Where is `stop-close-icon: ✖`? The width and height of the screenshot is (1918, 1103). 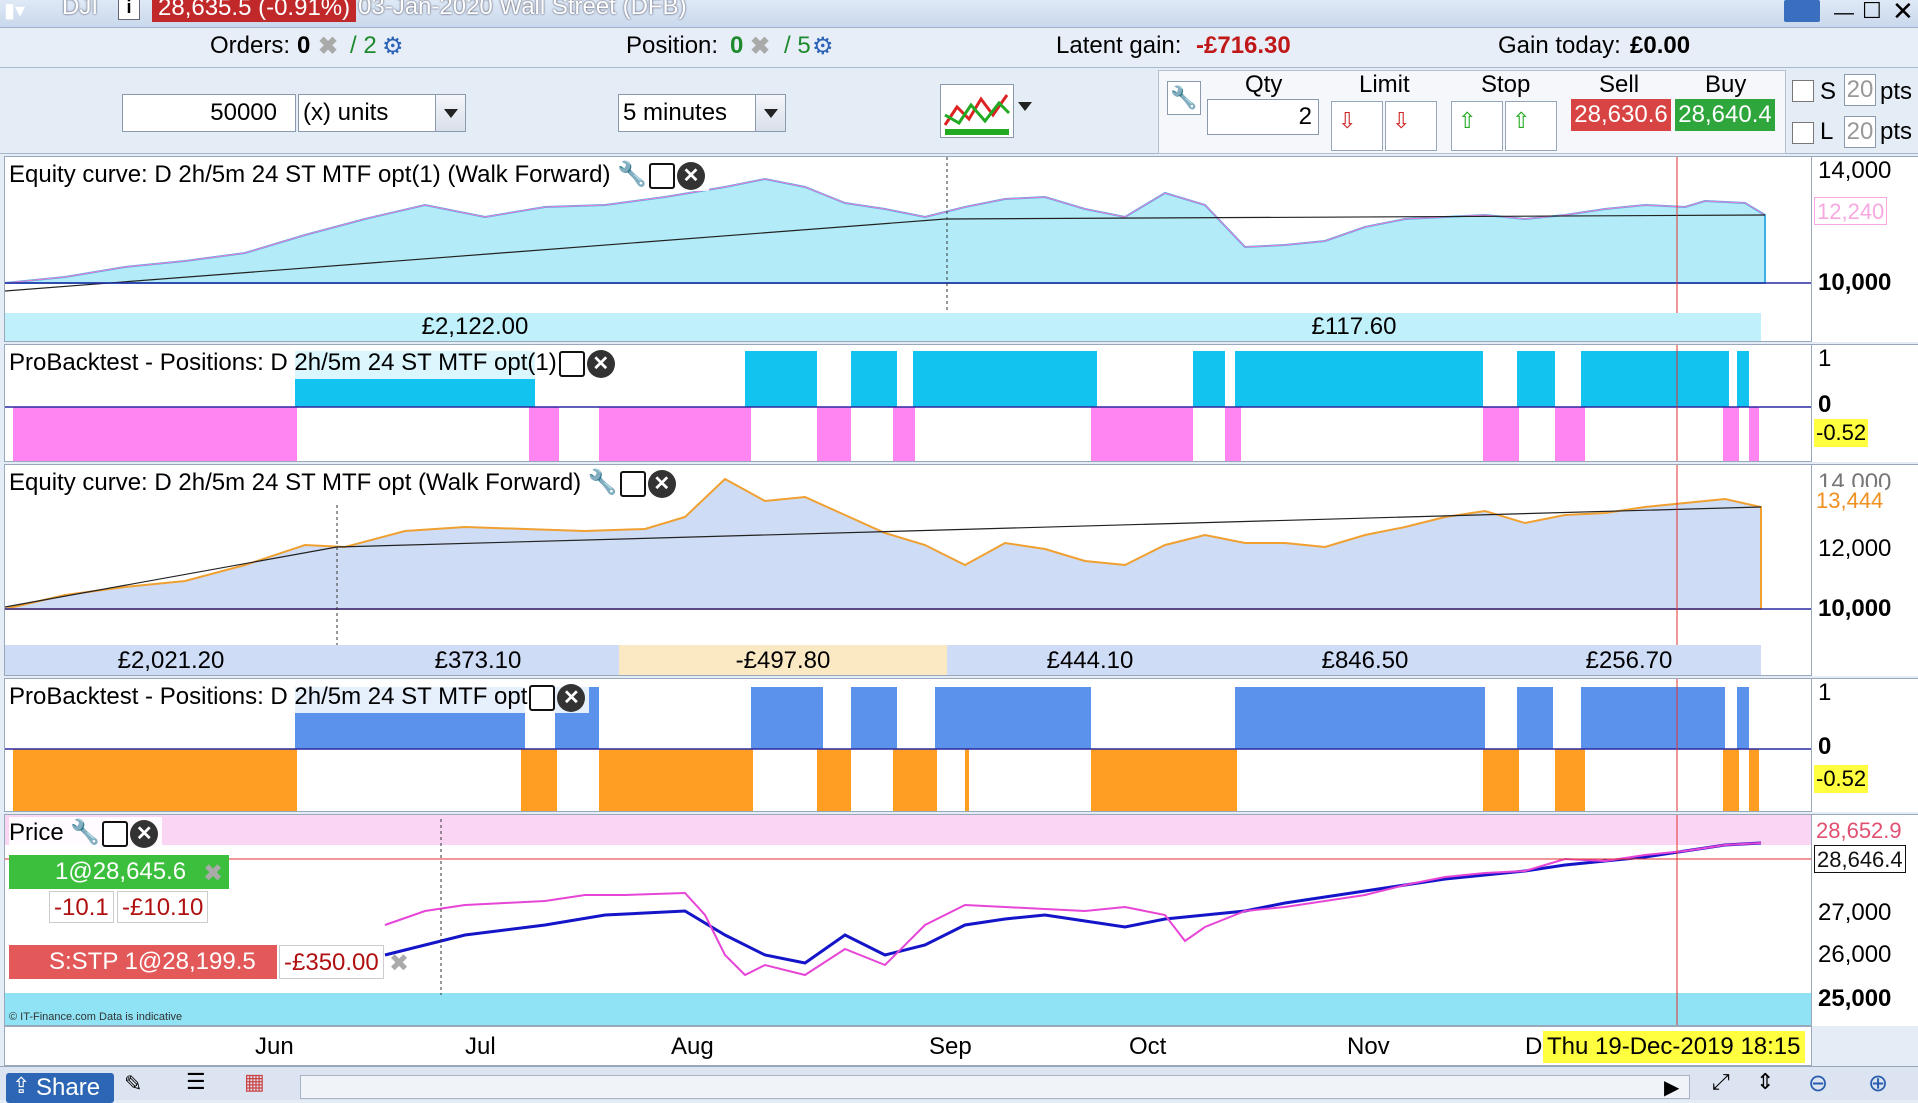
stop-close-icon: ✖ is located at coordinates (399, 963).